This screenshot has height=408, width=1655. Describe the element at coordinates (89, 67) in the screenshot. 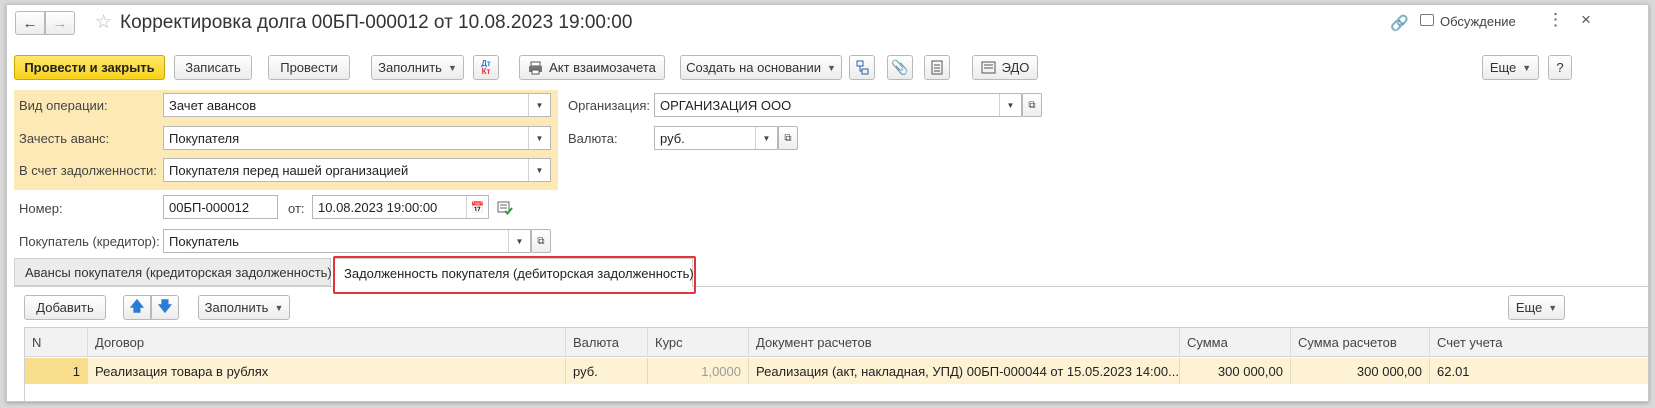

I see `post-and-close-button: Провести и закрыть` at that location.